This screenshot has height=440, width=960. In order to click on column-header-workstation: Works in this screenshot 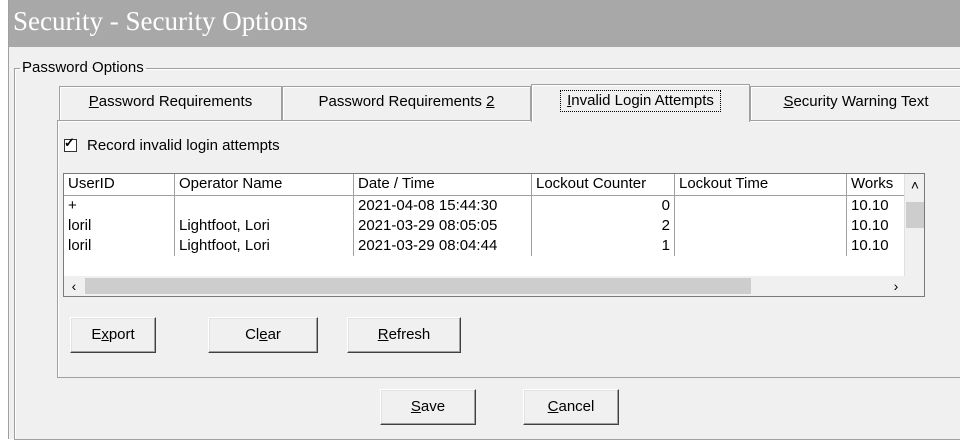, I will do `click(876, 185)`.